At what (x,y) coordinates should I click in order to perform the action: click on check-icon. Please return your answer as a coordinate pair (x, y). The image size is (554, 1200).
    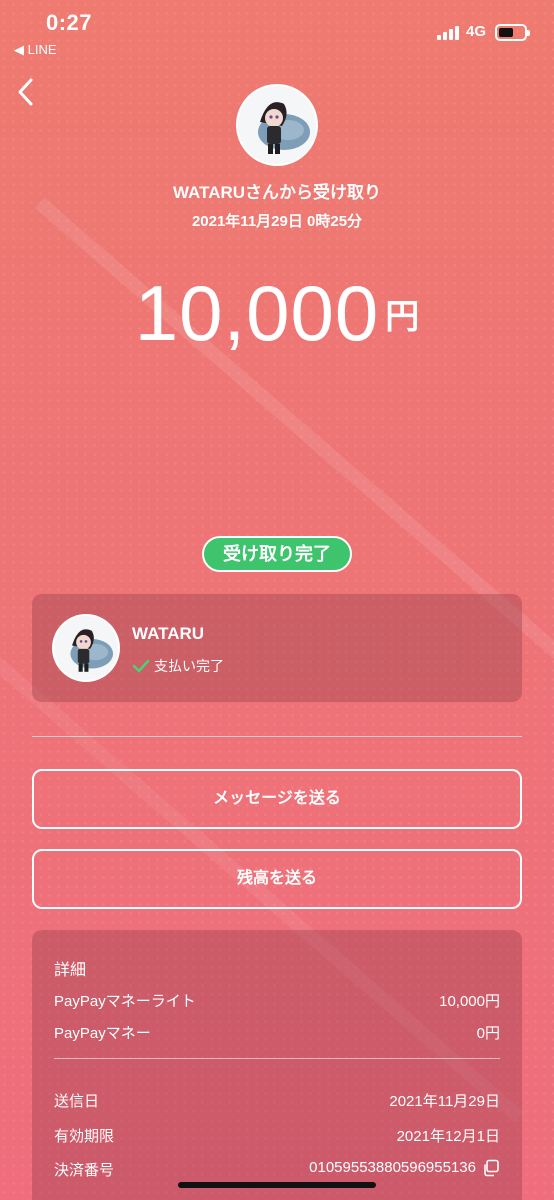
    Looking at the image, I should click on (141, 666).